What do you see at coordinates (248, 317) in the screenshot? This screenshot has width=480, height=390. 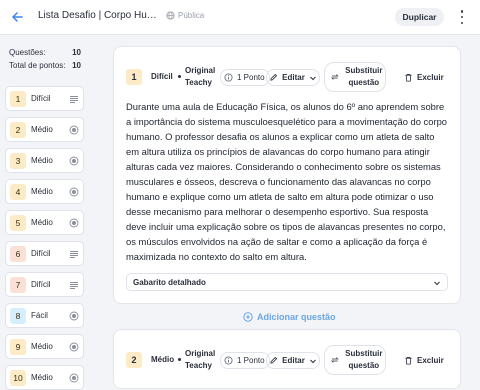 I see `plus-circle-icon` at bounding box center [248, 317].